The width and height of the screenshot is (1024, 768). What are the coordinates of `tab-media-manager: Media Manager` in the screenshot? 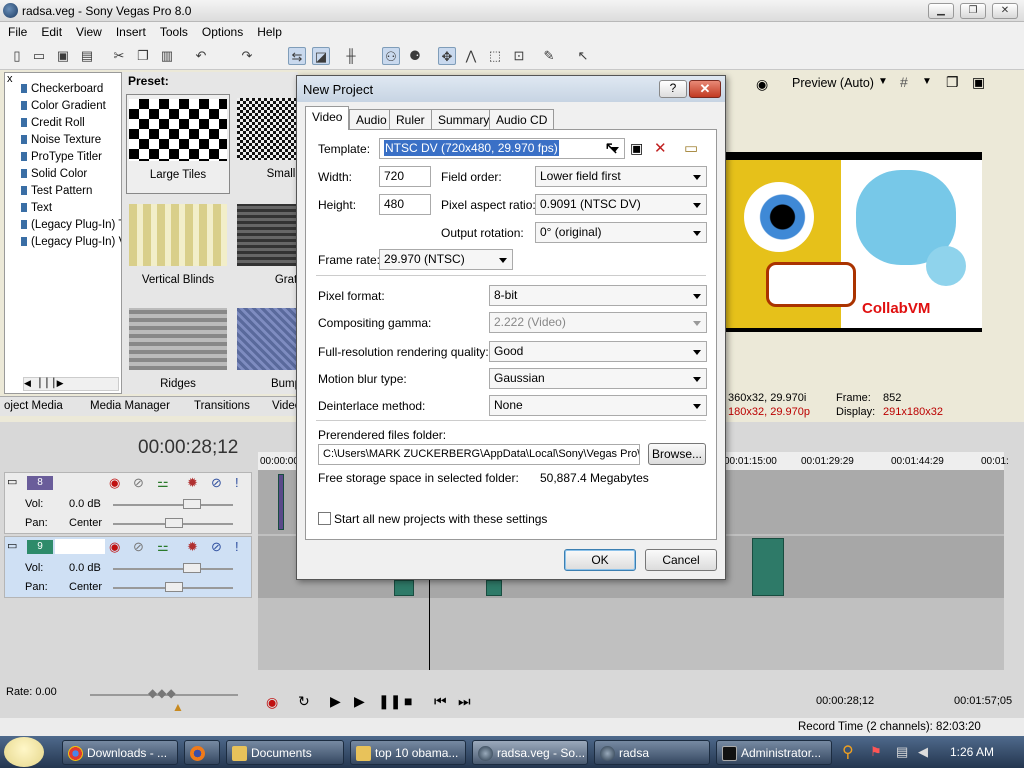 It's located at (130, 406).